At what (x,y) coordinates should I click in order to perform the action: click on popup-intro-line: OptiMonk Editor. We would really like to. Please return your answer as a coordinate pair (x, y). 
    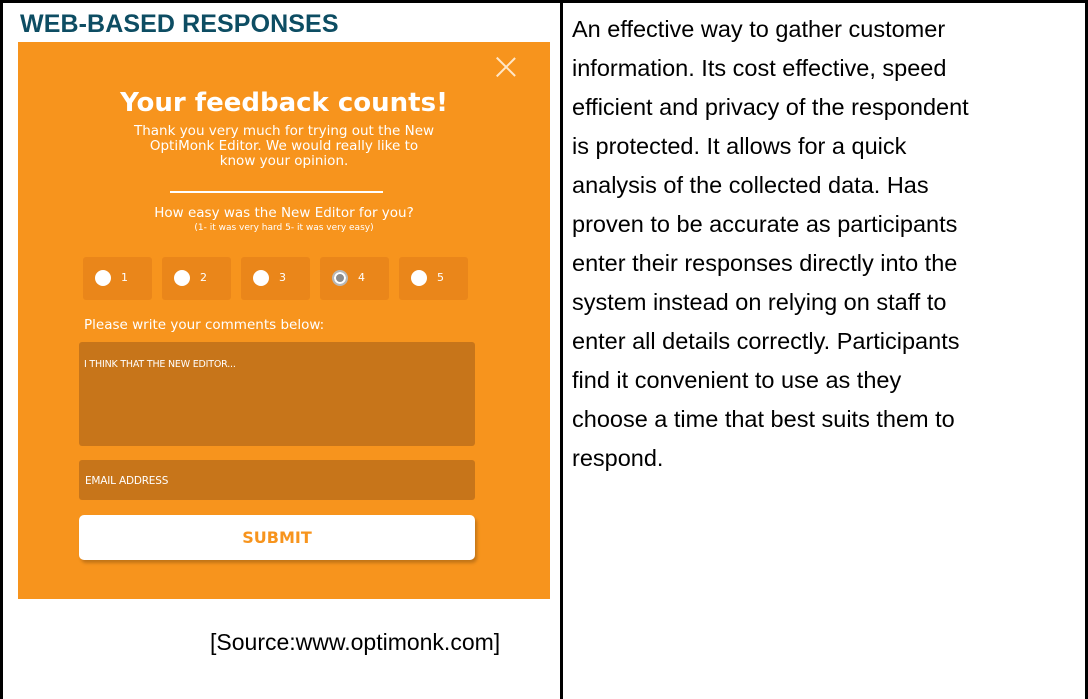
    Looking at the image, I should click on (284, 146).